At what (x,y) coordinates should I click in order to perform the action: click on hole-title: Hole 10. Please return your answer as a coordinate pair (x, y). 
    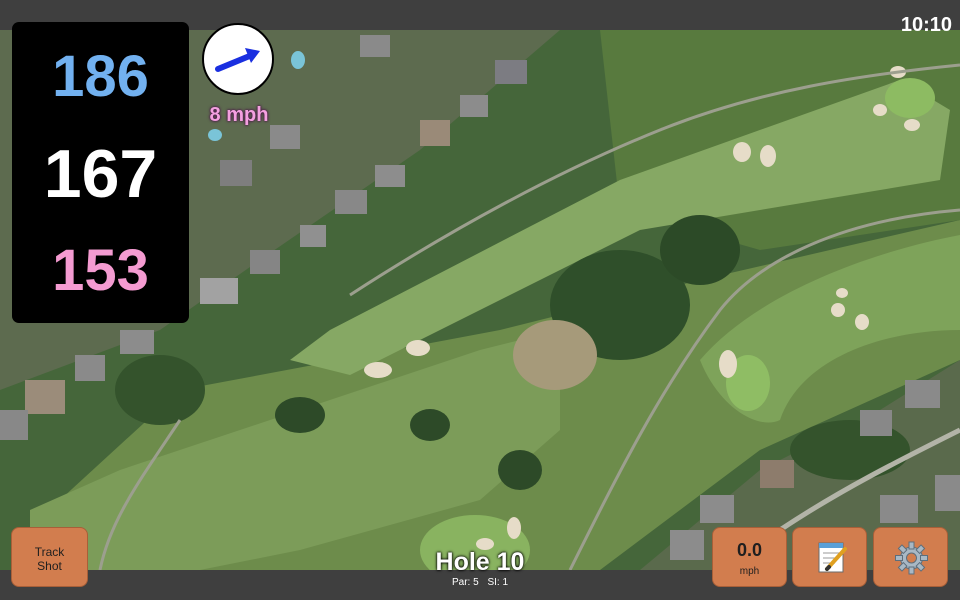
    Looking at the image, I should click on (480, 562).